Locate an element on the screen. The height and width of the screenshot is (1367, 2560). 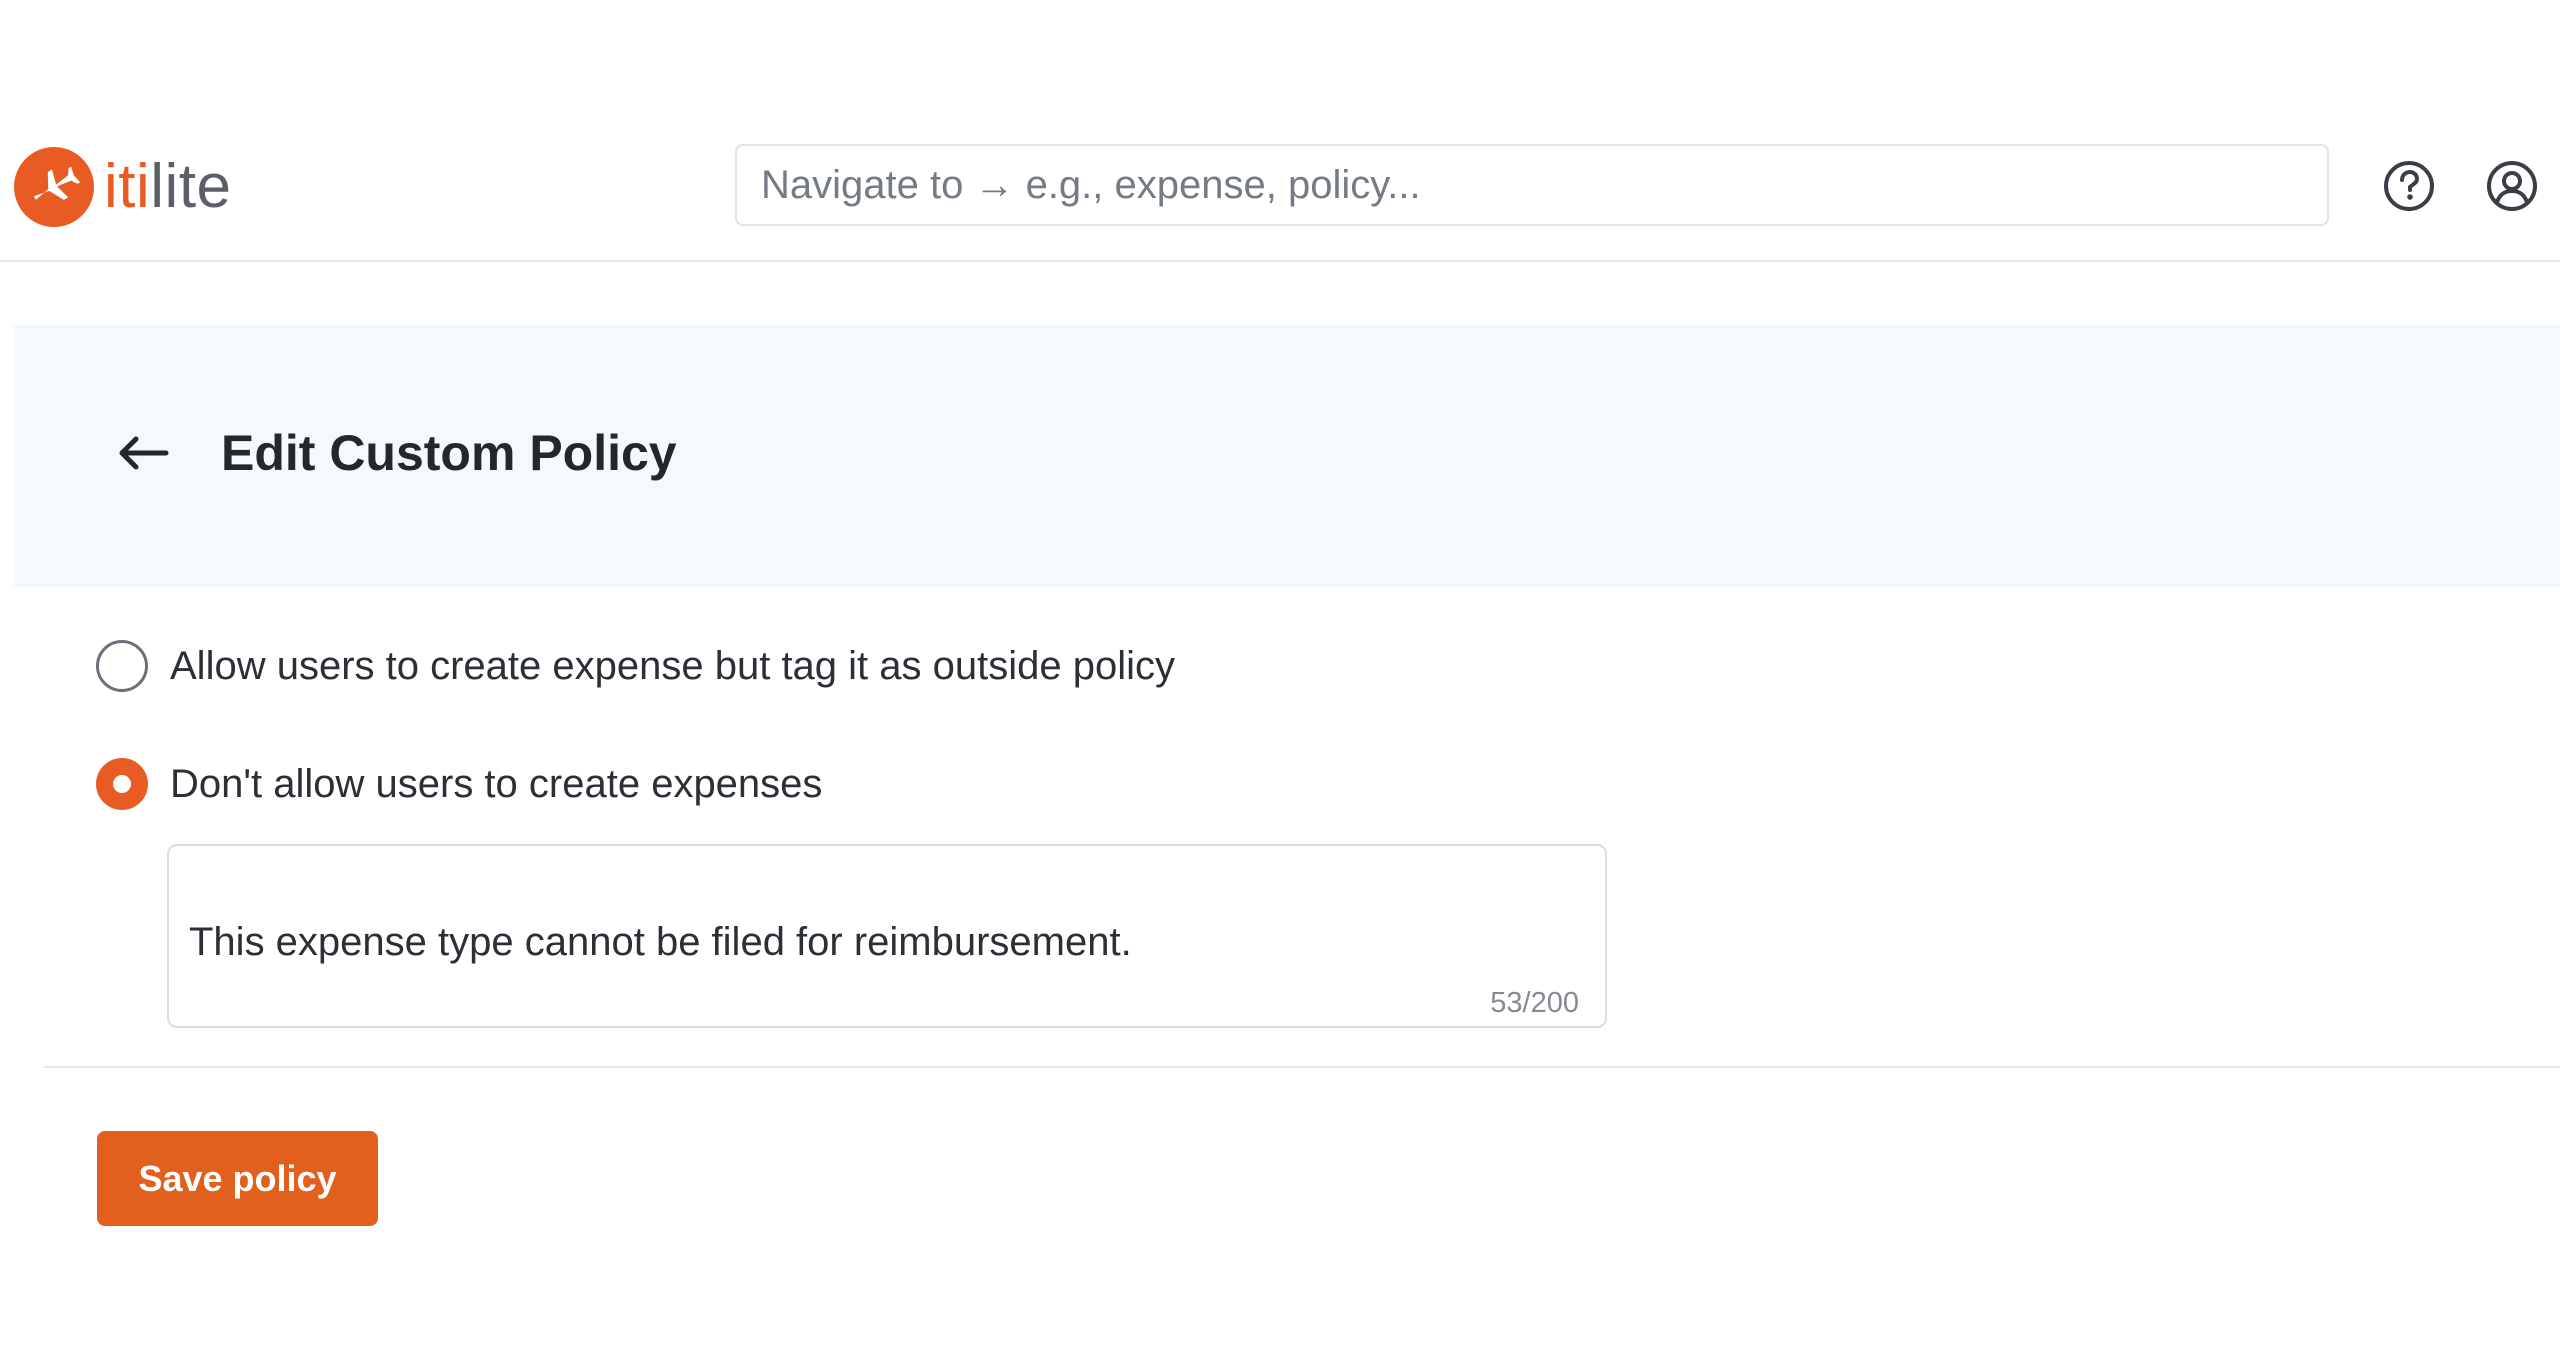
option-label: Don't allow users to create expenses is located at coordinates (496, 784).